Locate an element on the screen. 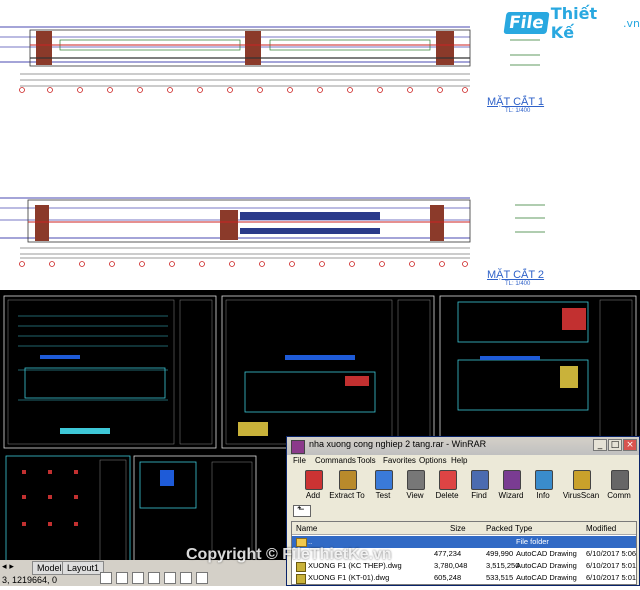 The width and height of the screenshot is (640, 590). extract-to-button: Extract To is located at coordinates (347, 486).